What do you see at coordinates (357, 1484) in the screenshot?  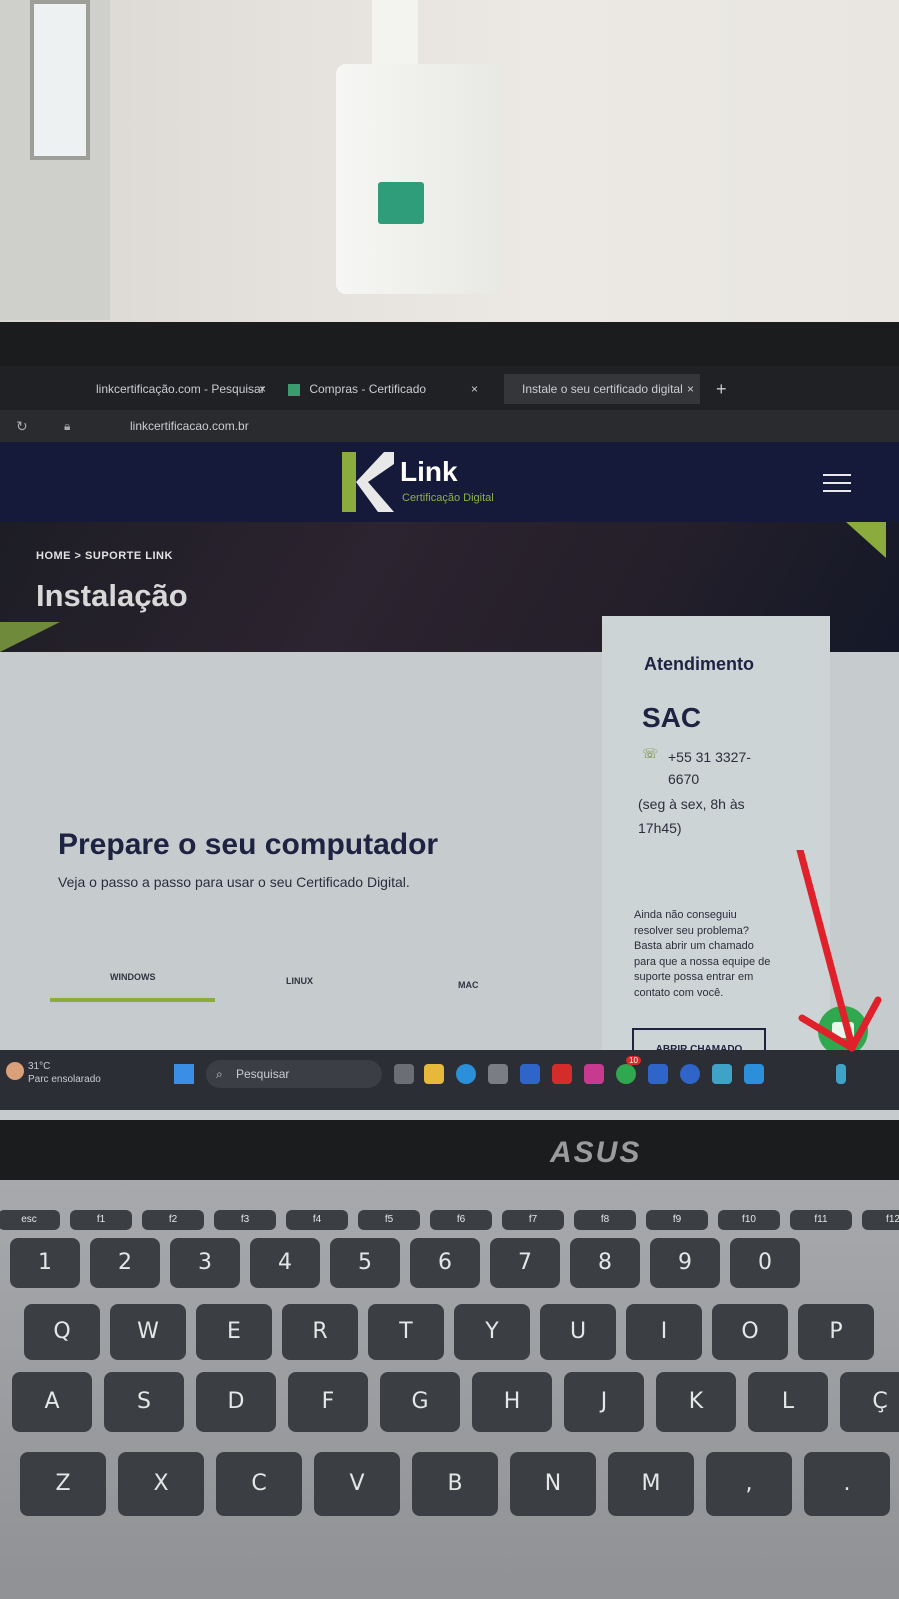 I see `key: V` at bounding box center [357, 1484].